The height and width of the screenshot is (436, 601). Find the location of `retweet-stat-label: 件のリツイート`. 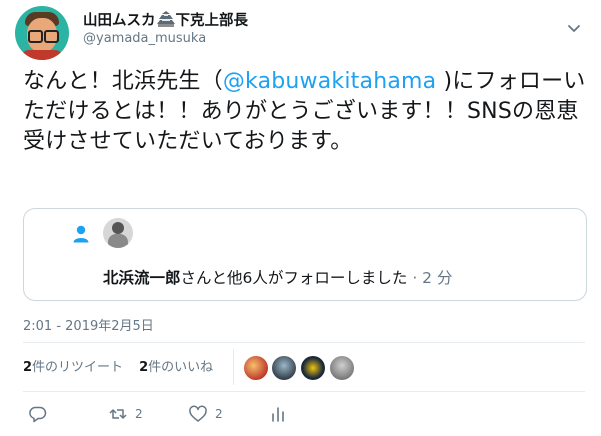

retweet-stat-label: 件のリツイート is located at coordinates (78, 367).